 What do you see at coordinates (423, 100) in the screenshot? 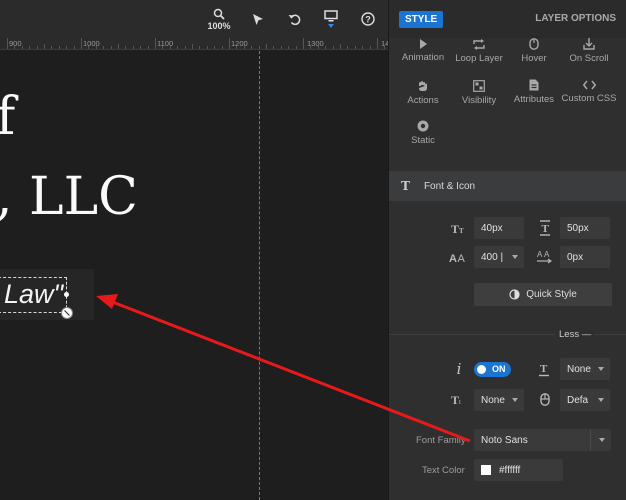
I see `tab-actions-label: Actions` at bounding box center [423, 100].